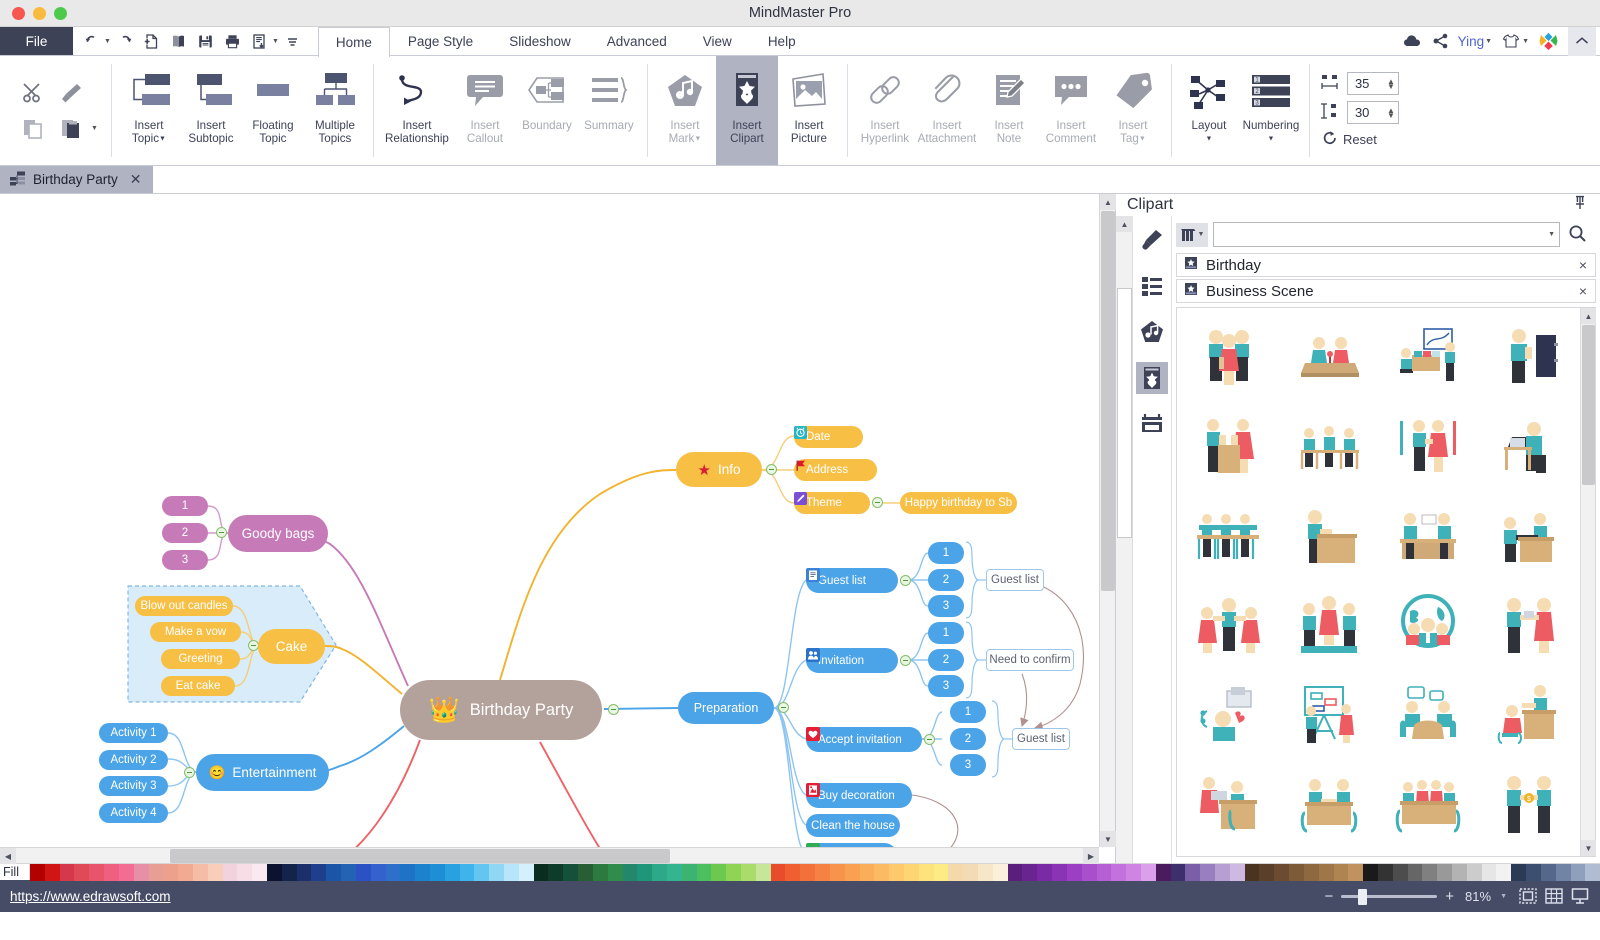  Describe the element at coordinates (946, 633) in the screenshot. I see `node-inv-1: 1` at that location.